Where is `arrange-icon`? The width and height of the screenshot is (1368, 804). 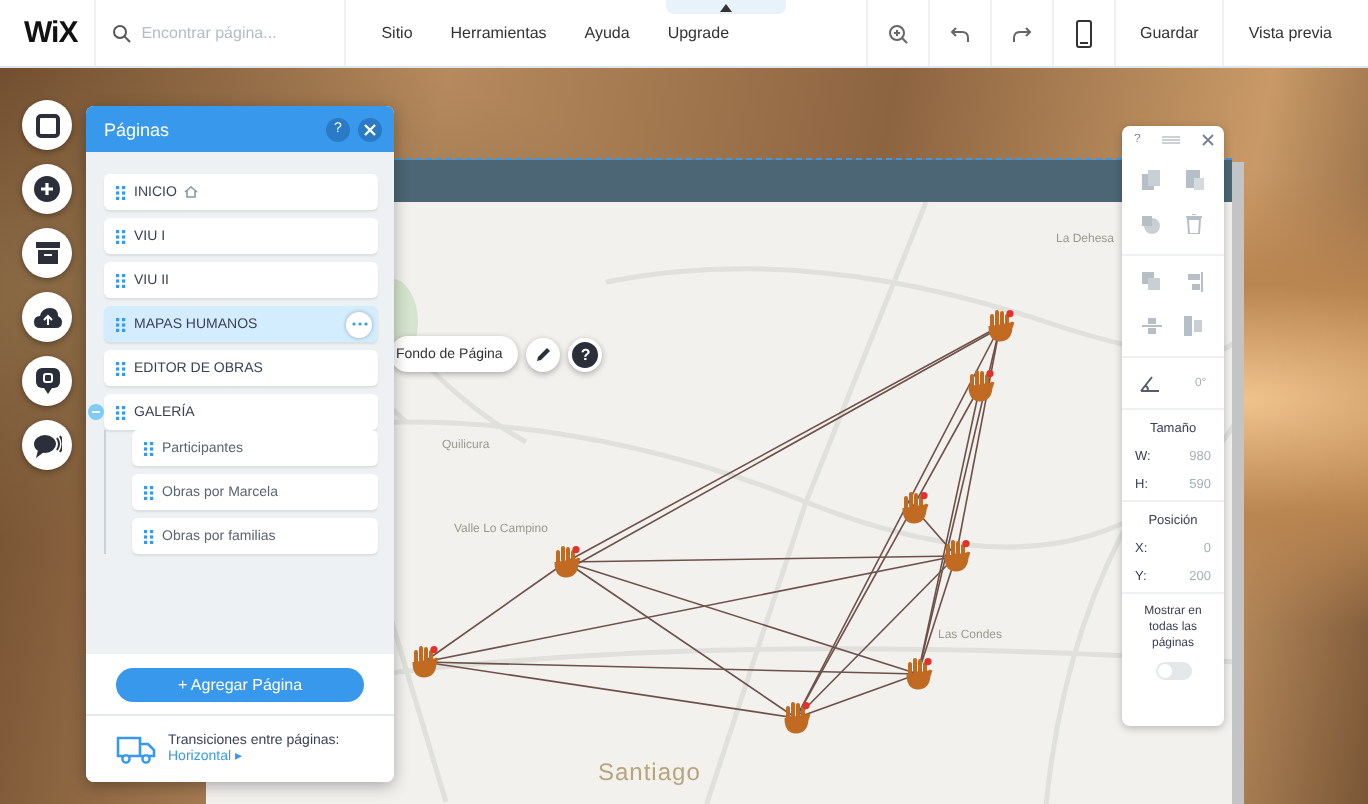
arrange-icon is located at coordinates (1151, 282).